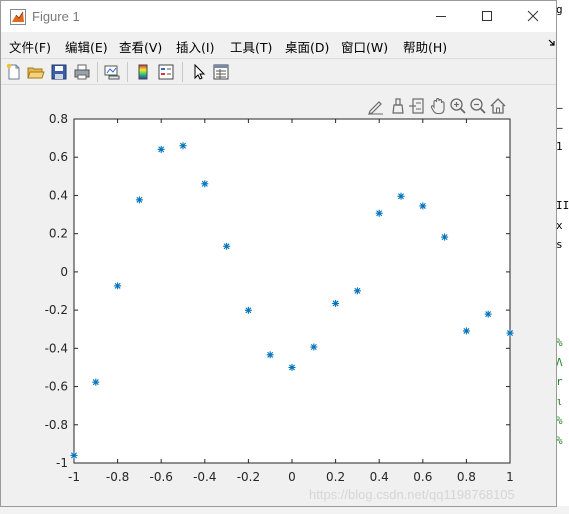 Image resolution: width=569 pixels, height=514 pixels. What do you see at coordinates (466, 477) in the screenshot?
I see `x-tick-label: 0.8` at bounding box center [466, 477].